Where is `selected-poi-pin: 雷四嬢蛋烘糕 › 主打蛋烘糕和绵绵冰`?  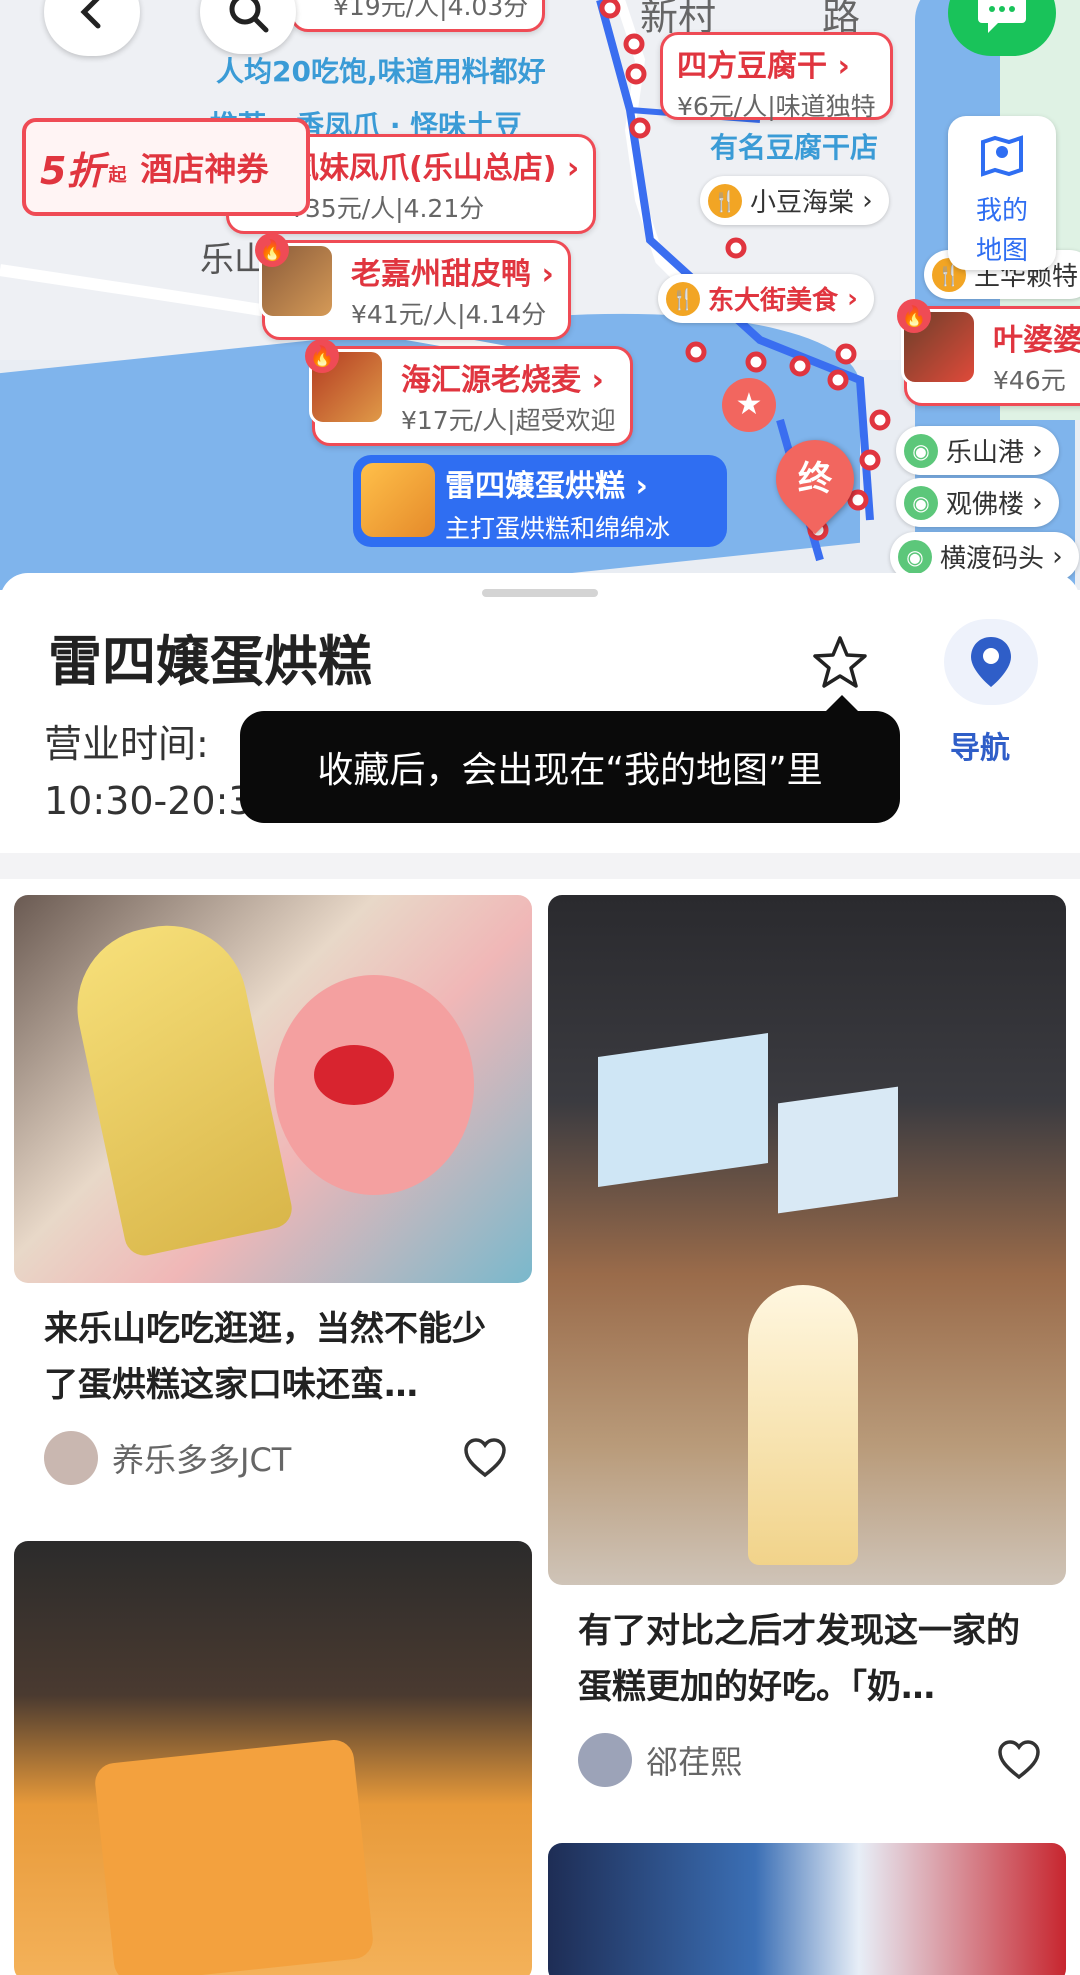 selected-poi-pin: 雷四嬢蛋烘糕 › 主打蛋烘糕和绵绵冰 is located at coordinates (540, 501).